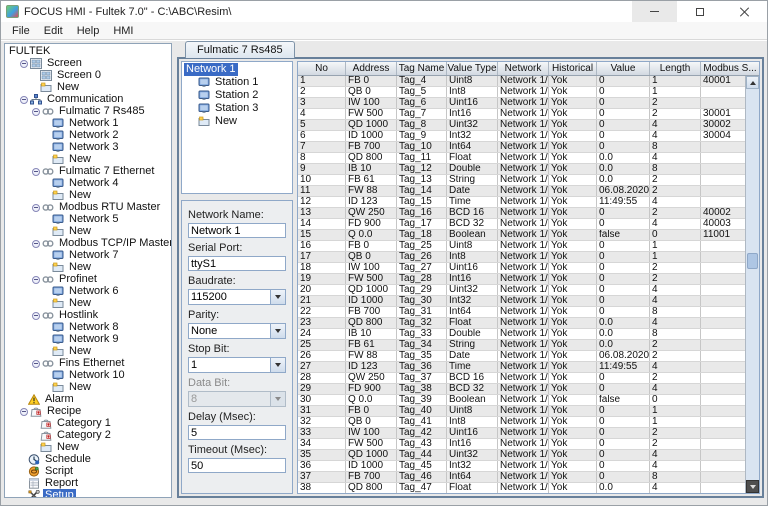 The height and width of the screenshot is (506, 768). Describe the element at coordinates (88, 147) in the screenshot. I see `sidebar-item-network-3-8: Network 3` at that location.